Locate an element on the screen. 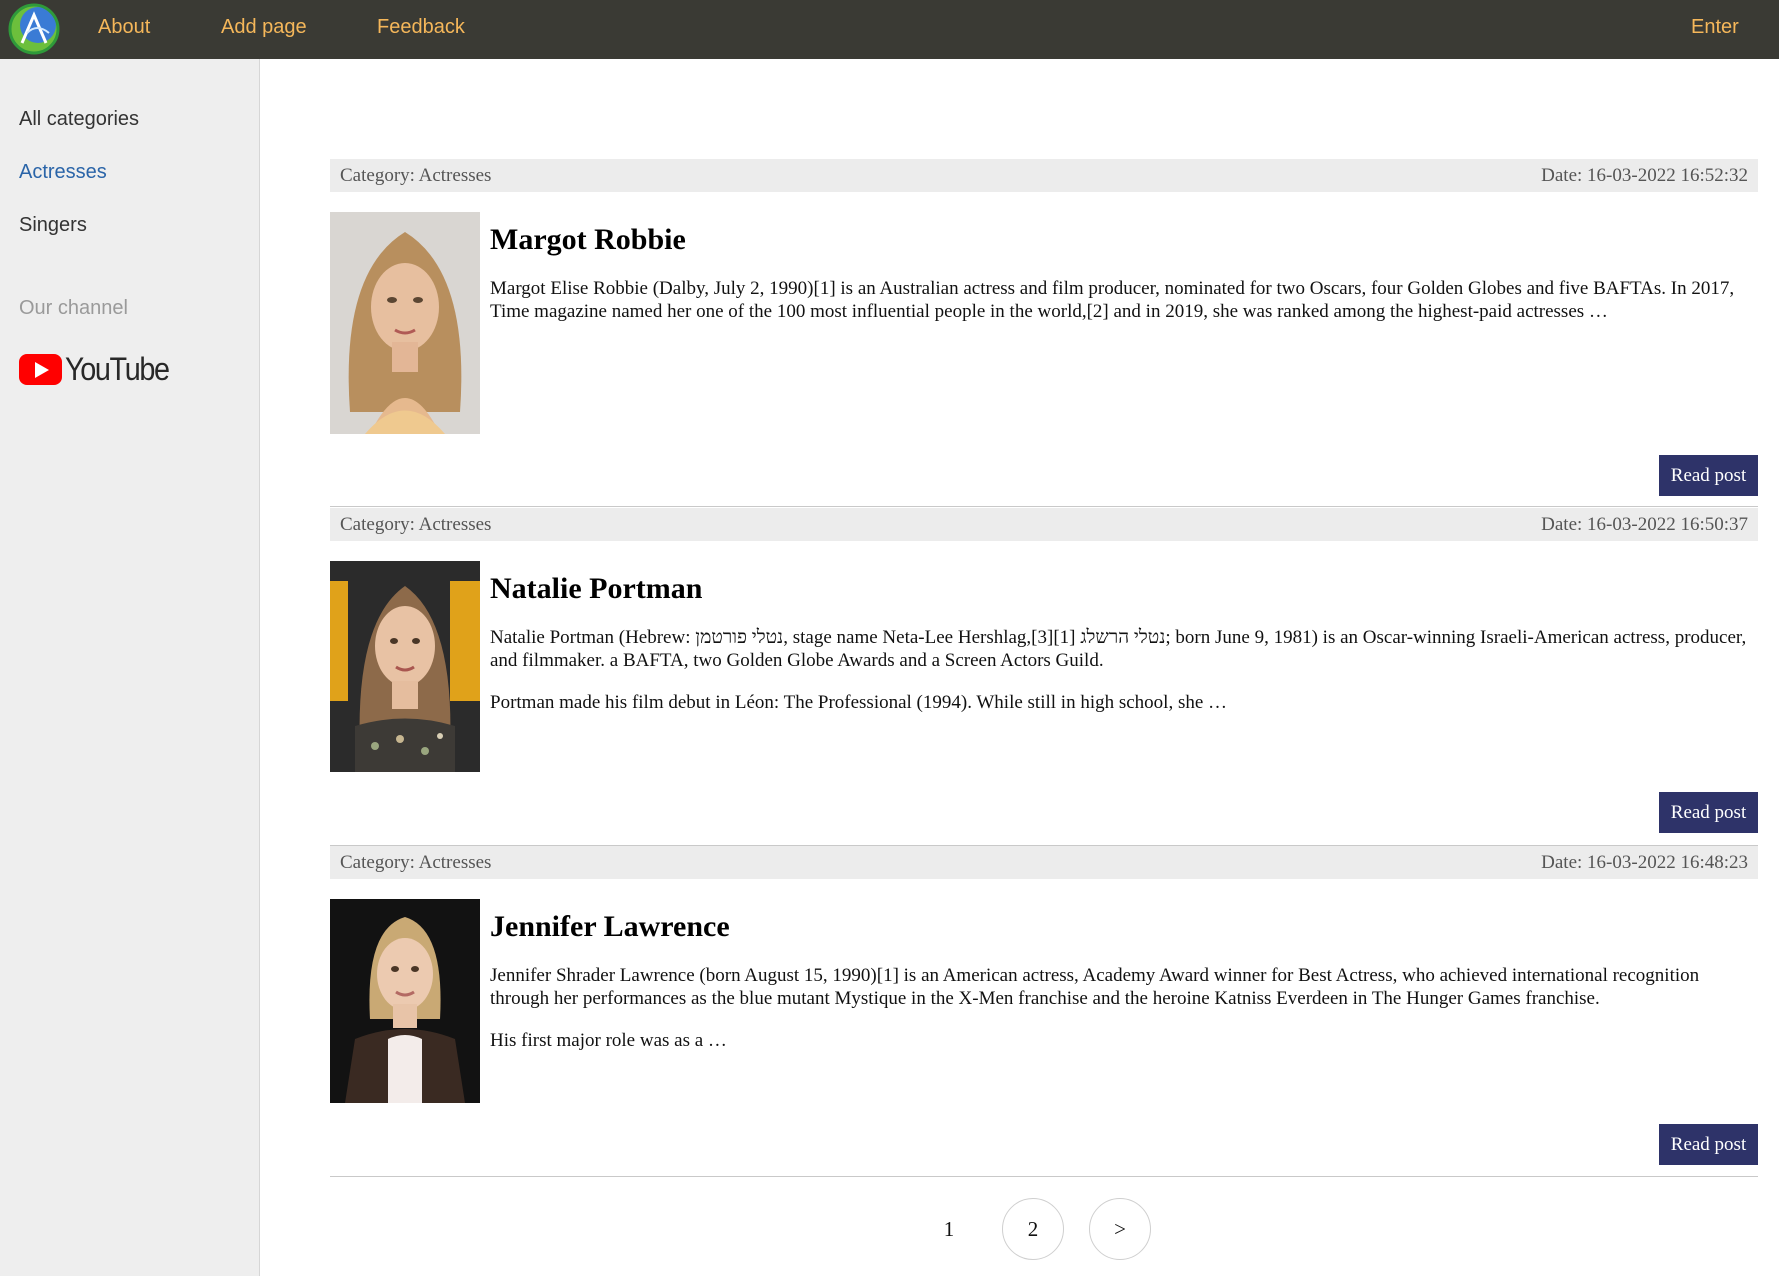  post-date: Date: 16-03-2022 16:52:32 is located at coordinates (1644, 175).